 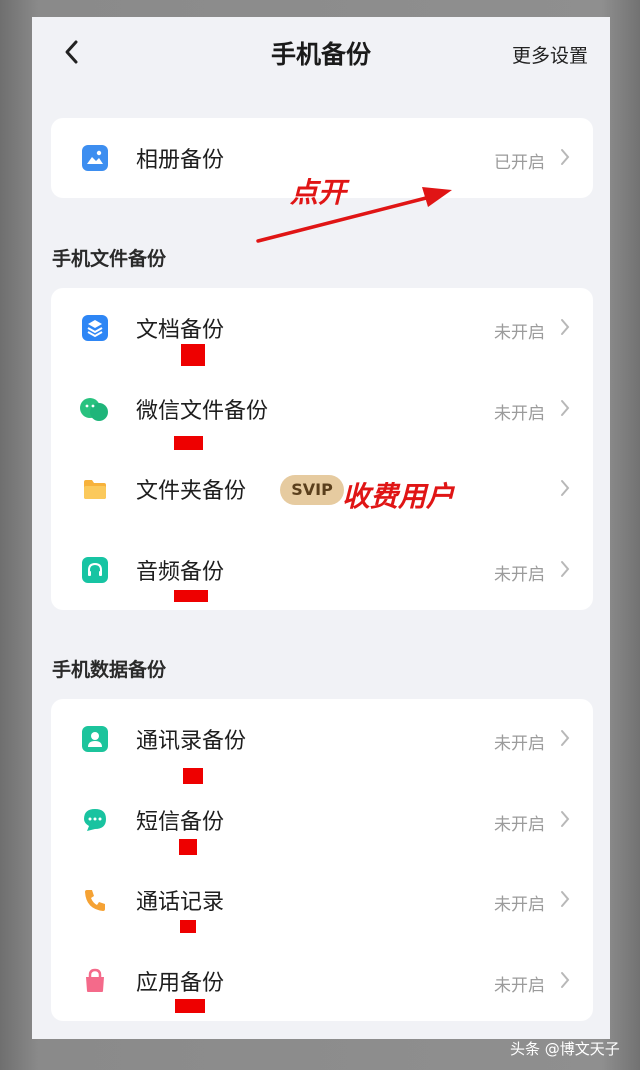 What do you see at coordinates (109, 259) in the screenshot?
I see `section-title-files: 手机文件备份` at bounding box center [109, 259].